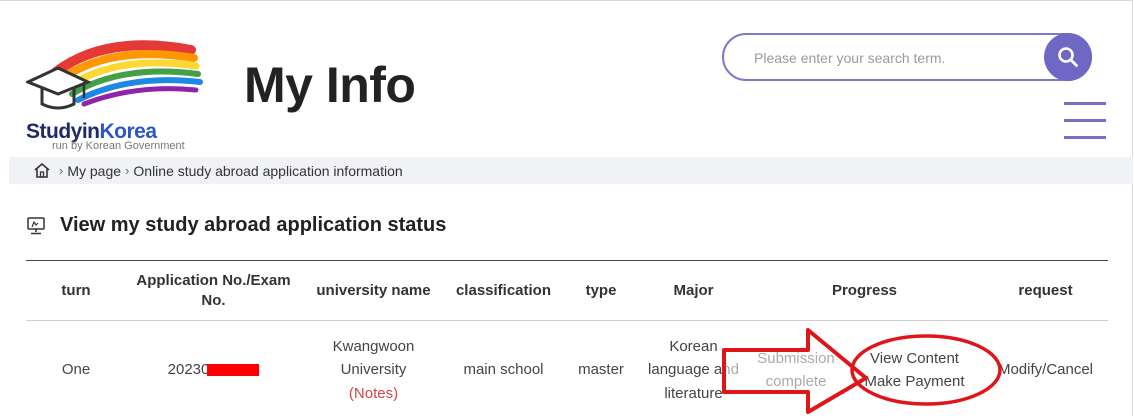 The width and height of the screenshot is (1134, 419). I want to click on cell-progress-status: Submission complete, so click(796, 370).